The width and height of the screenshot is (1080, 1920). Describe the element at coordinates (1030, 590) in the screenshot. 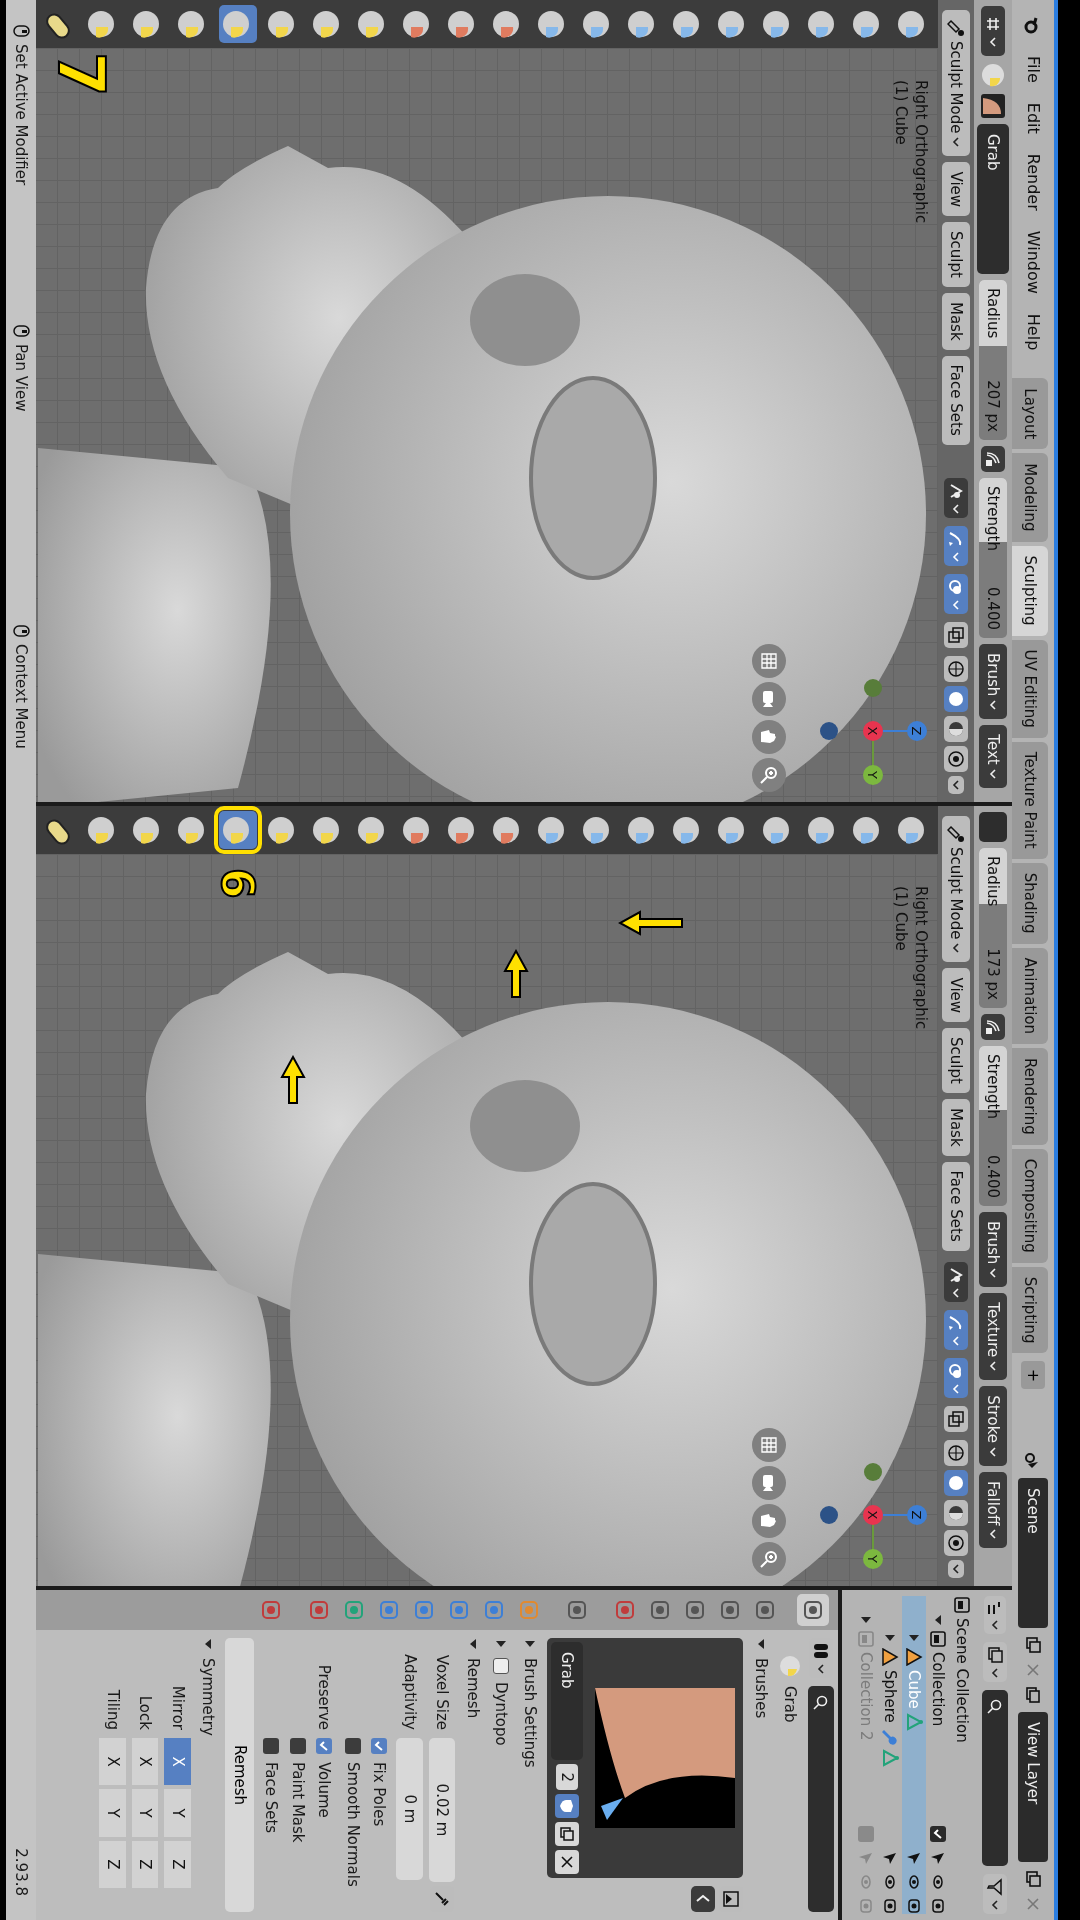

I see `workspace-tab: Sculpting` at that location.